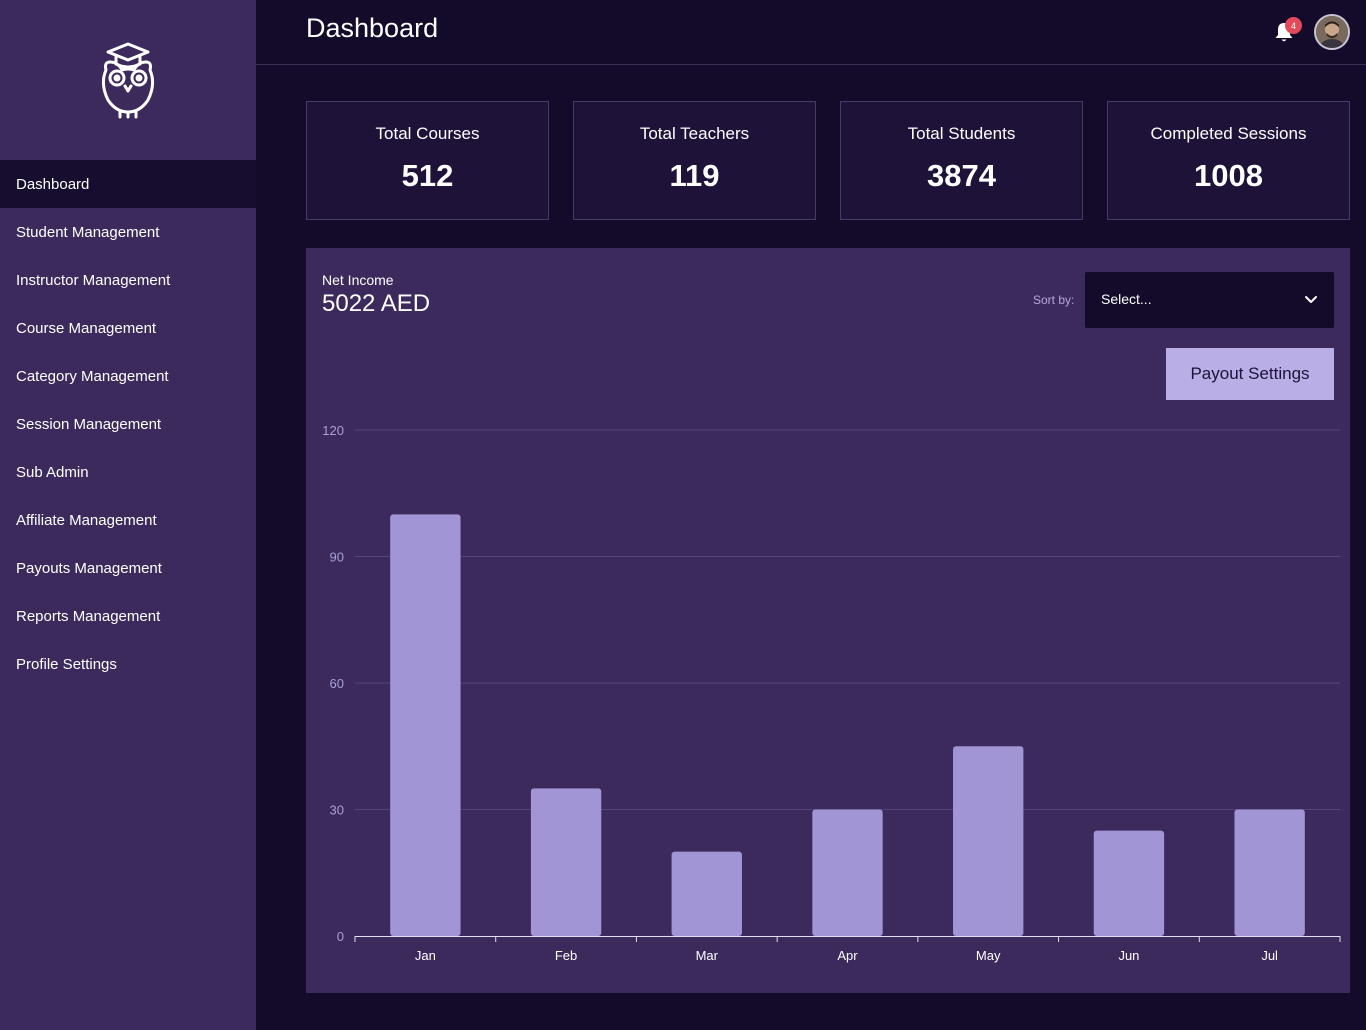  What do you see at coordinates (988, 955) in the screenshot?
I see `x-tick-label: May` at bounding box center [988, 955].